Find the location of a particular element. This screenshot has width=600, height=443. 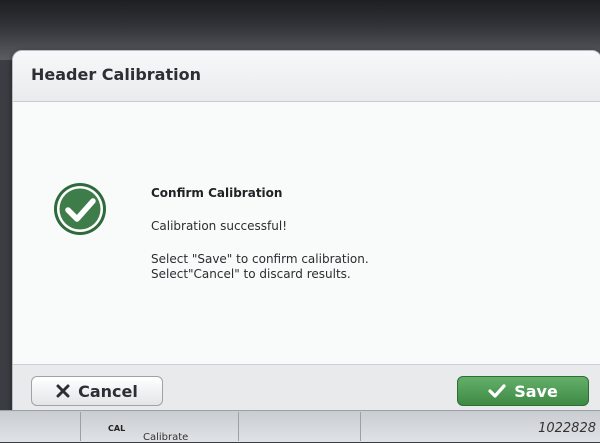

save-button: Save is located at coordinates (523, 391).